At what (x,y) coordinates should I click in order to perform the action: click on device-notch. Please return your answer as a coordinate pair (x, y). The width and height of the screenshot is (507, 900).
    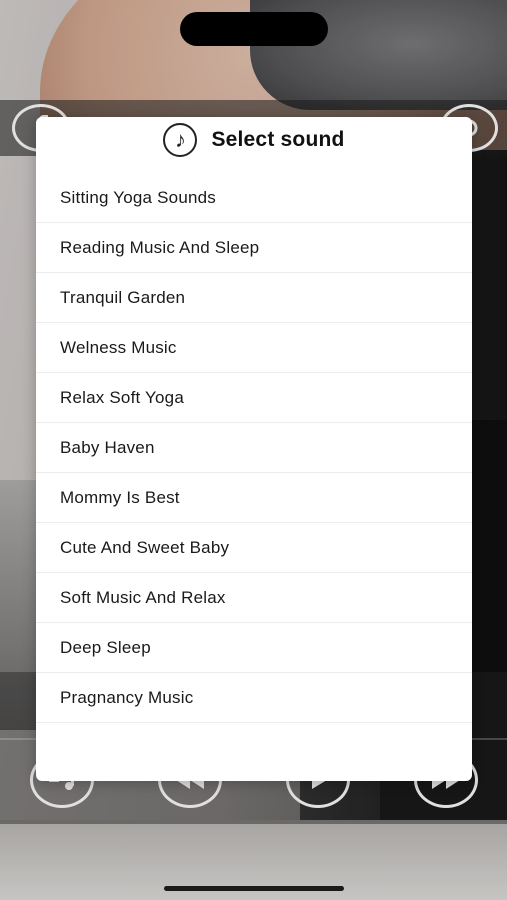
    Looking at the image, I should click on (254, 29).